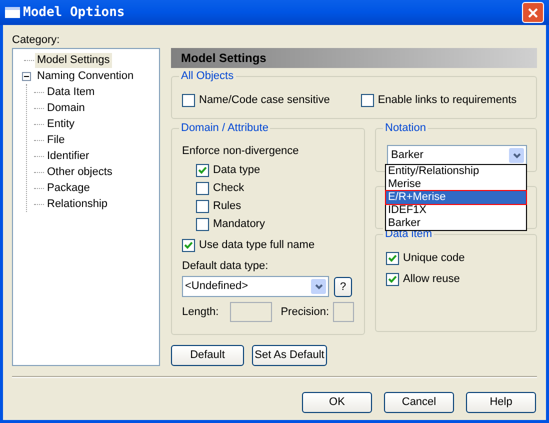  What do you see at coordinates (501, 402) in the screenshot?
I see `button: Help` at bounding box center [501, 402].